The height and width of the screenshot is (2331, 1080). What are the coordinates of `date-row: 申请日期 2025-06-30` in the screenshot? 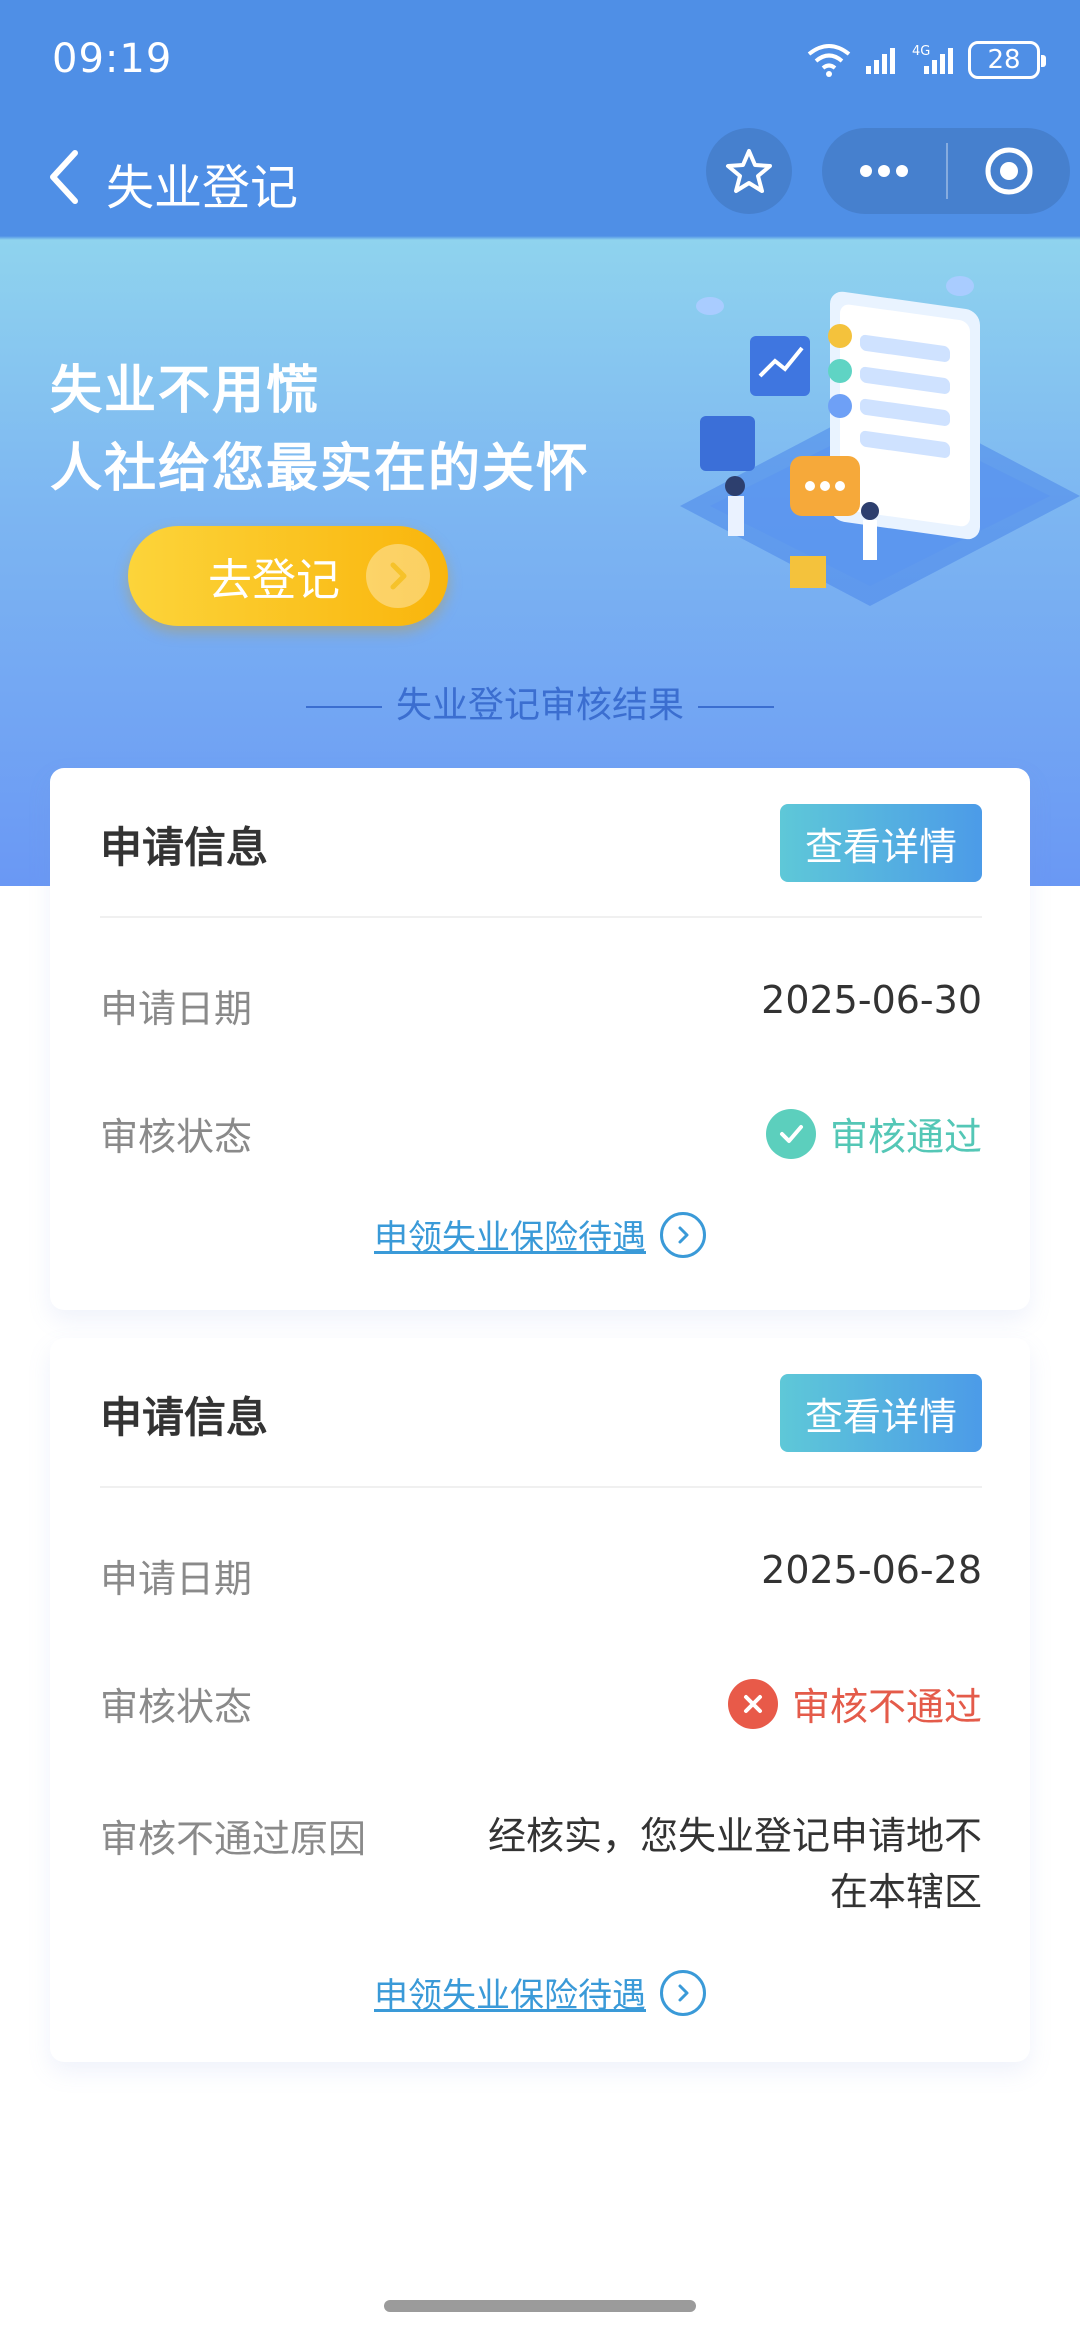 It's located at (541, 1008).